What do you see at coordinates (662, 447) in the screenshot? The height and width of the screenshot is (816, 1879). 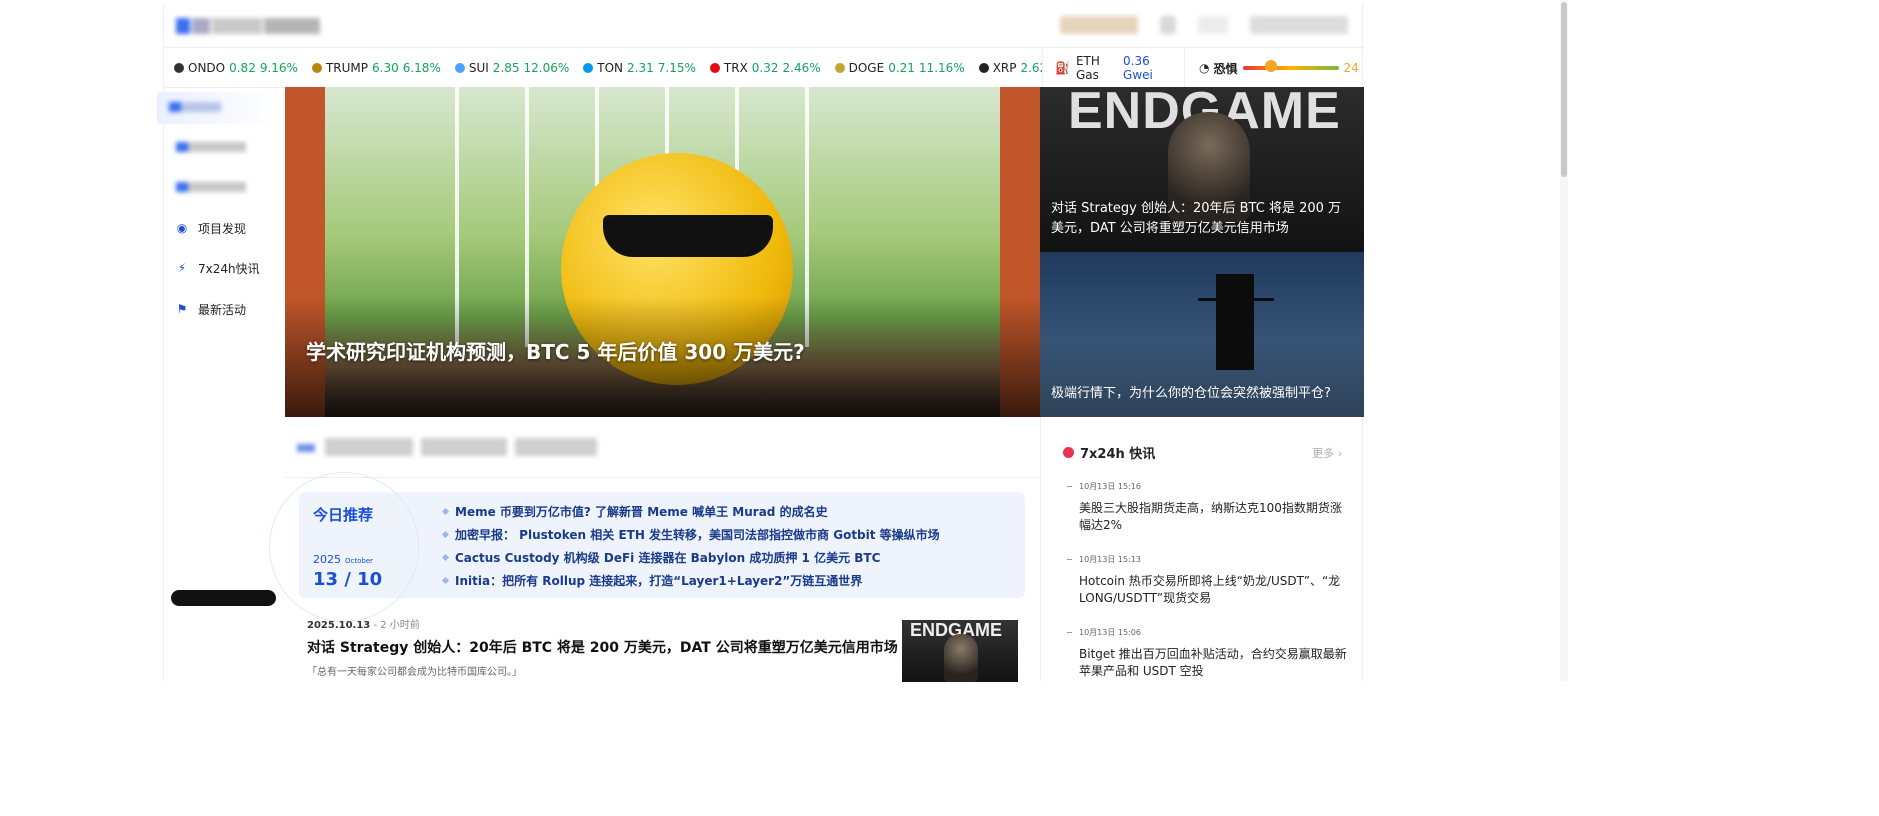 I see `section-tabs` at bounding box center [662, 447].